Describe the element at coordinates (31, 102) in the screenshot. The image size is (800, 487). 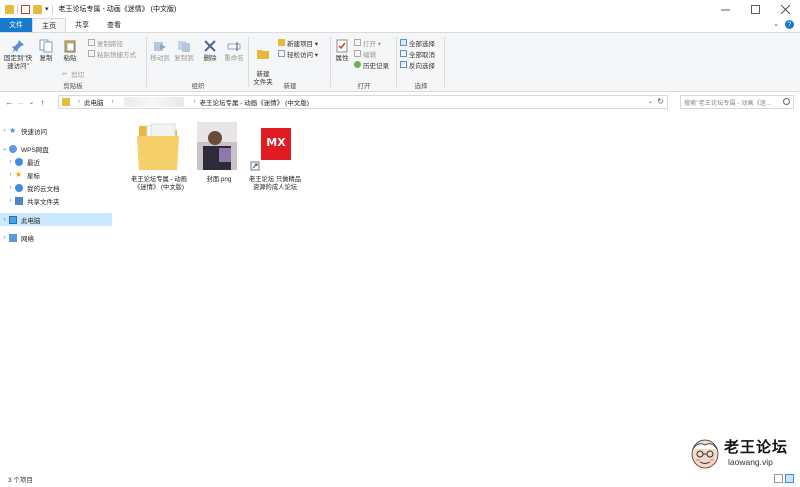
I see `recent-locations-button: ⌄` at that location.